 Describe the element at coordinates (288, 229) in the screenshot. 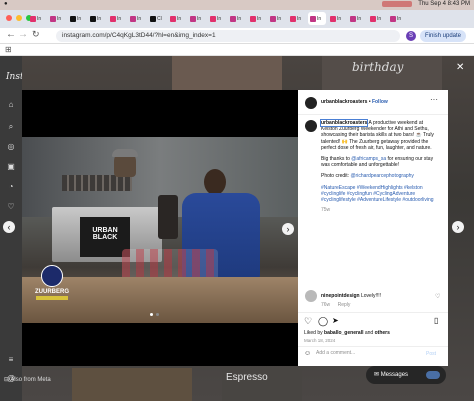

I see `next-image-button: ›` at that location.